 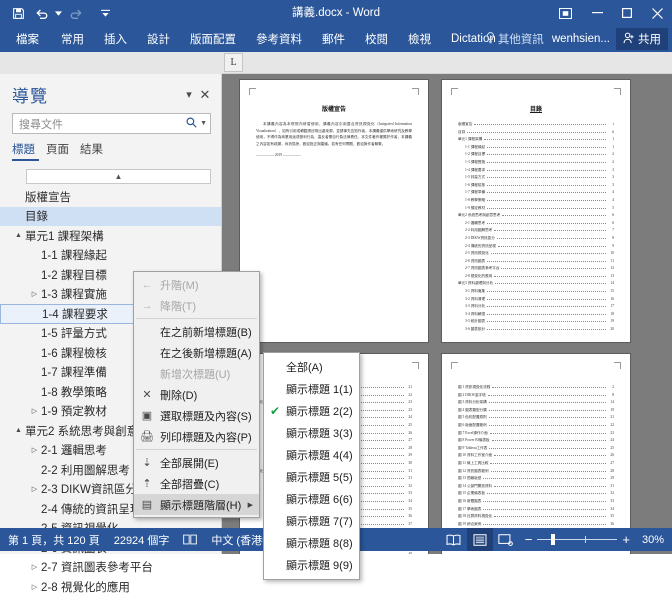 What do you see at coordinates (536, 300) in the screenshot?
I see `toc-entry: 3-2 資料清理 16` at bounding box center [536, 300].